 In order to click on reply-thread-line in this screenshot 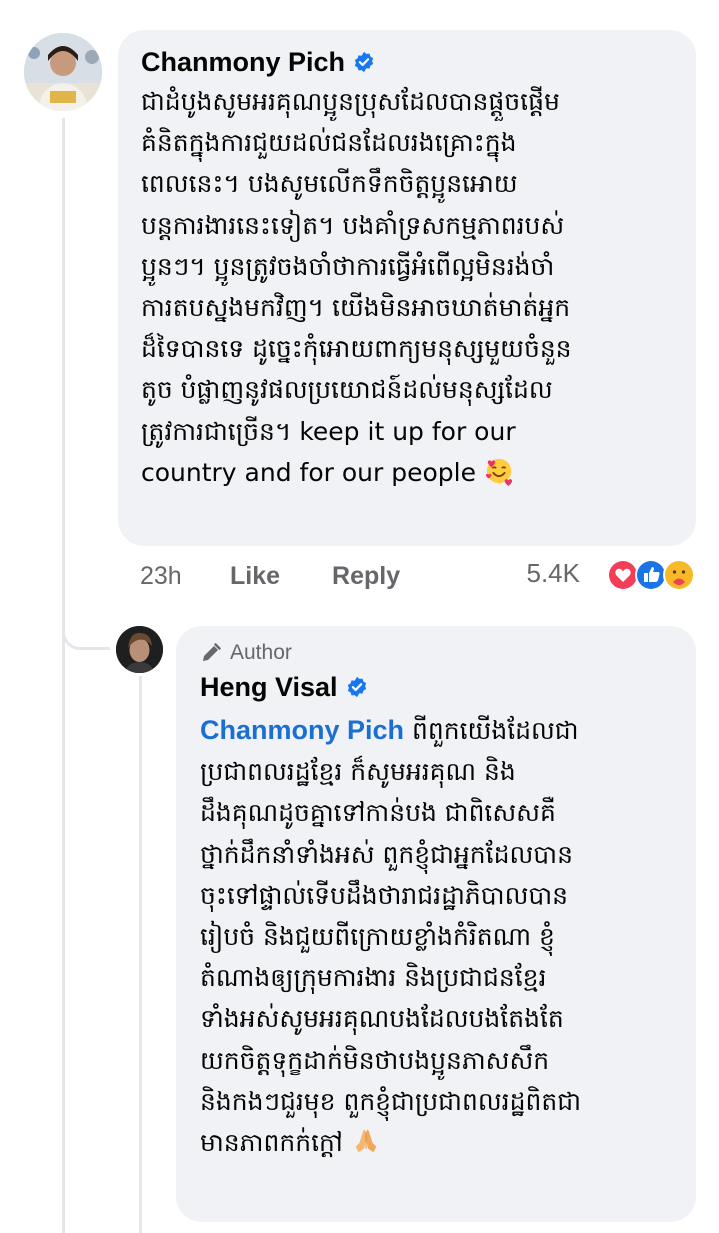, I will do `click(140, 954)`.